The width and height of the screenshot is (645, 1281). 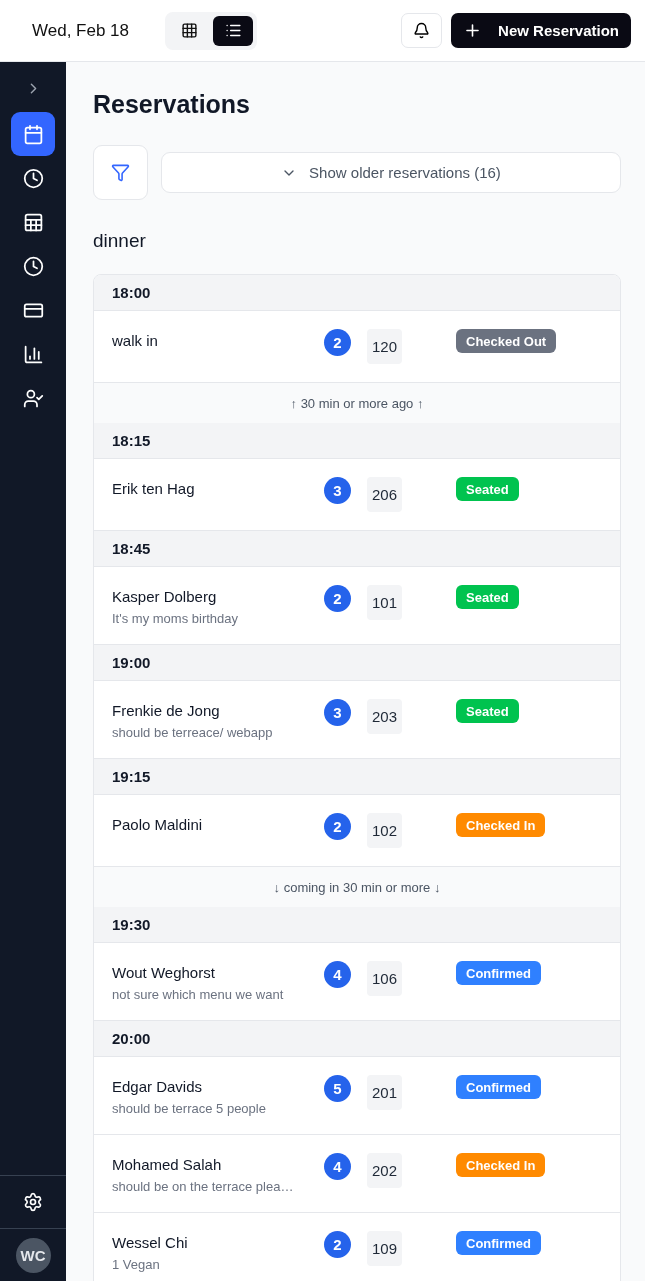 What do you see at coordinates (150, 1242) in the screenshot?
I see `guest-name: Wessel Chi` at bounding box center [150, 1242].